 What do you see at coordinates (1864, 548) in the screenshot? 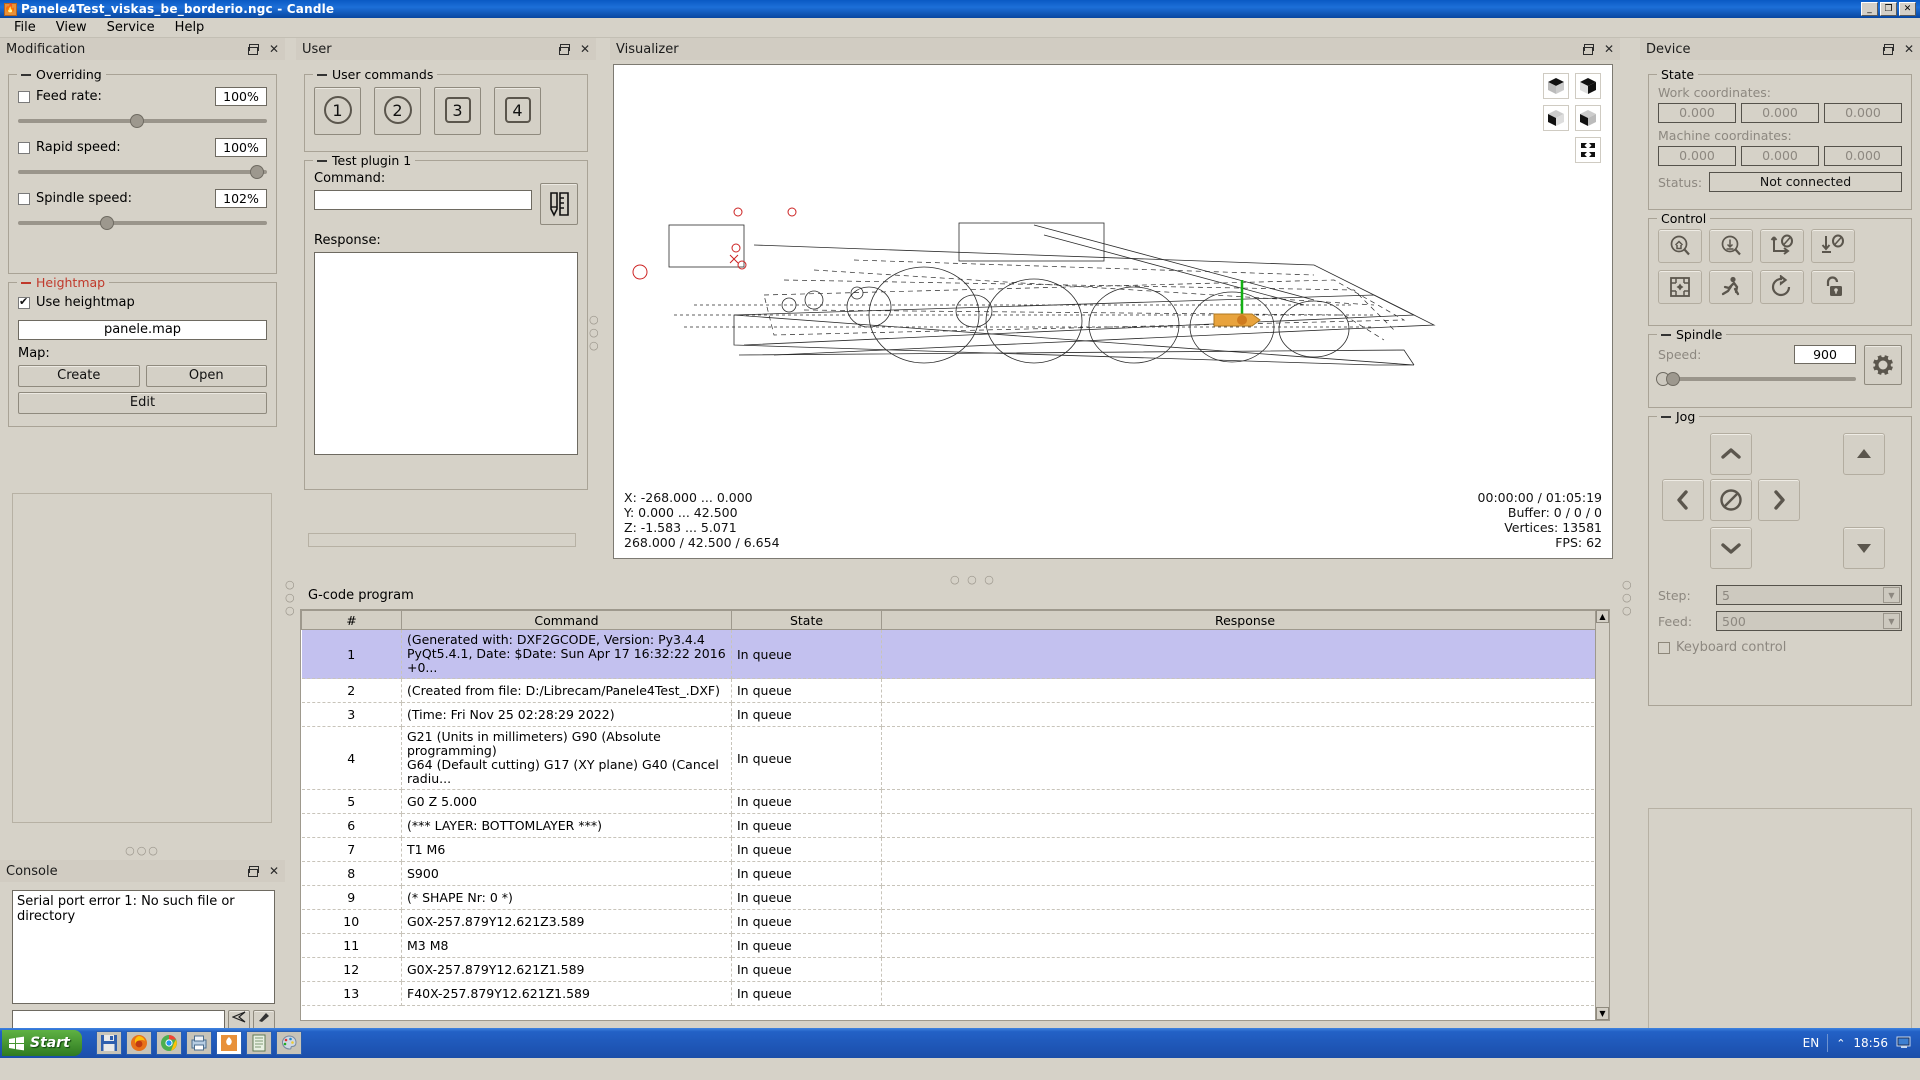
I see `jog-z-minus-icon` at bounding box center [1864, 548].